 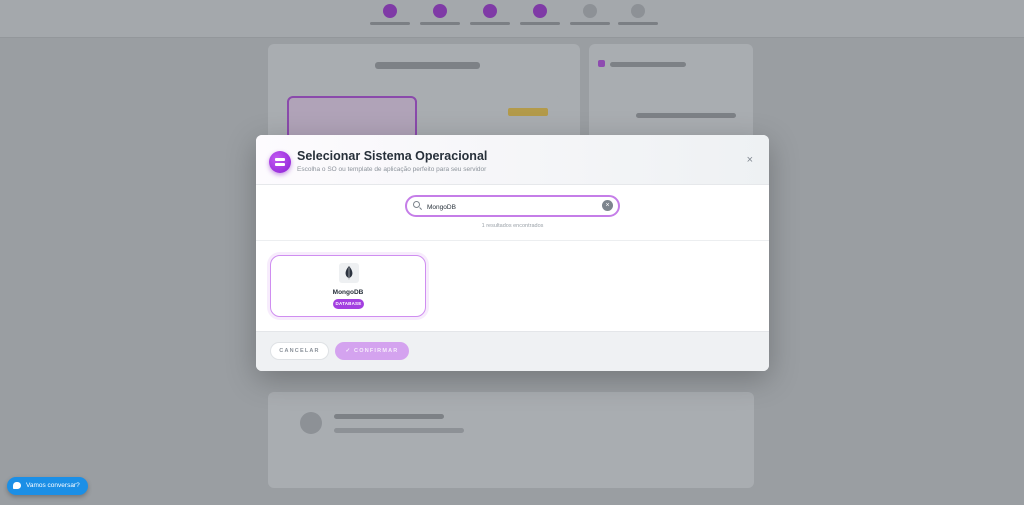 What do you see at coordinates (750, 160) in the screenshot?
I see `close-icon: ×` at bounding box center [750, 160].